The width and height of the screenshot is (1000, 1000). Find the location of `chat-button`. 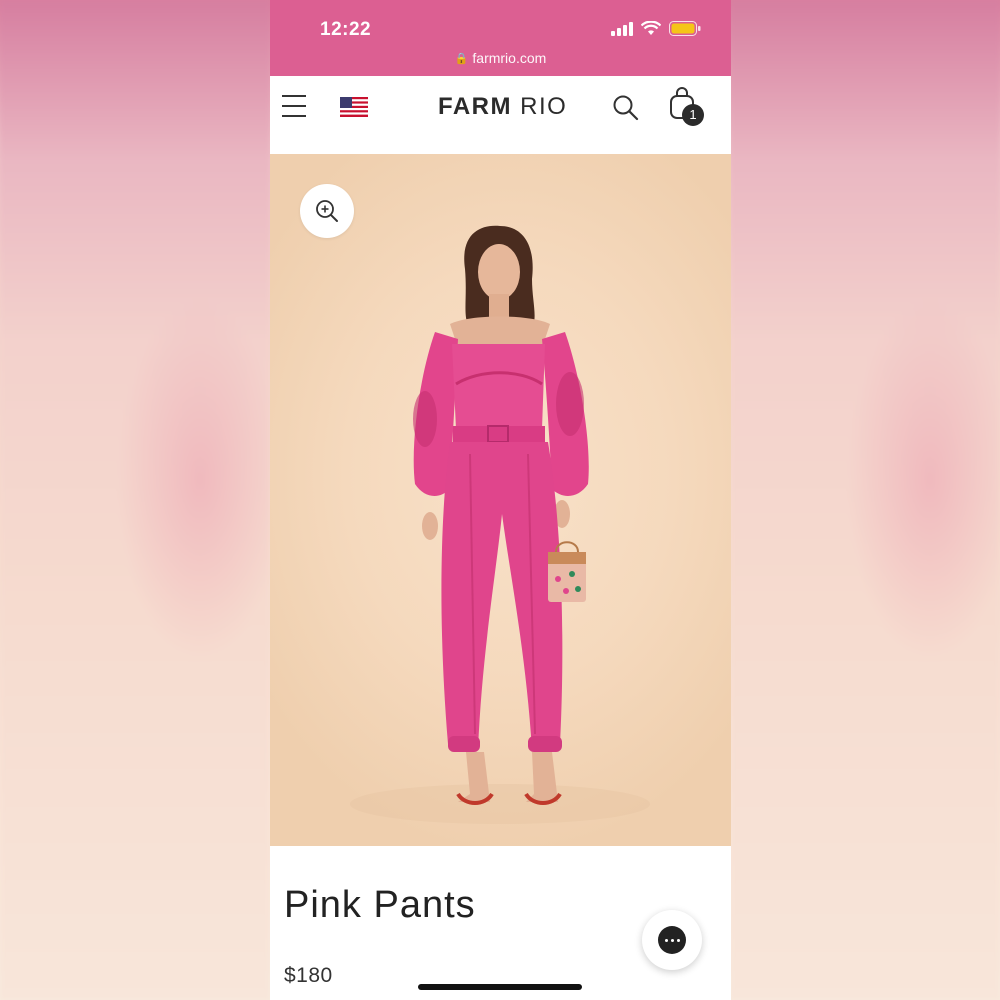

chat-button is located at coordinates (672, 940).